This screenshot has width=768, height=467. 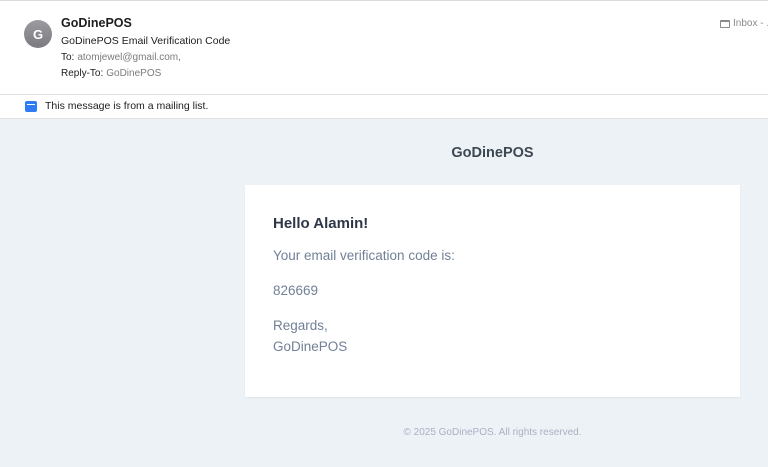 What do you see at coordinates (492, 432) in the screenshot?
I see `email-footer: © 2025 GoDinePOS. All rights reserved.` at bounding box center [492, 432].